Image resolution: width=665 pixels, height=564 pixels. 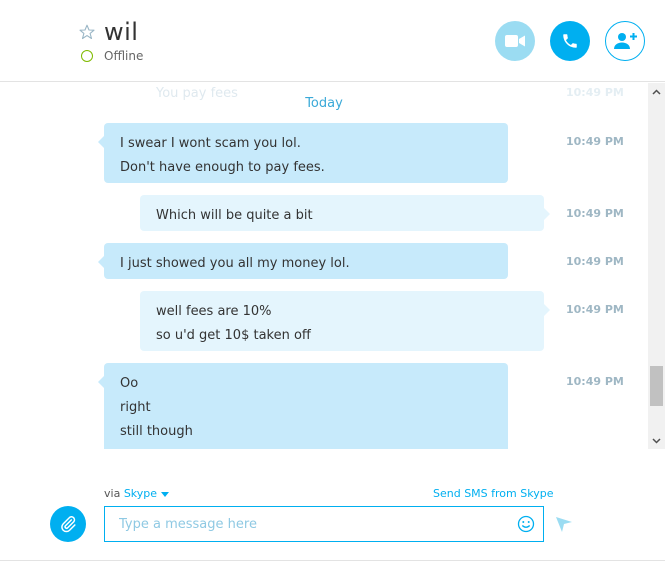 I want to click on chevron-down-icon, so click(x=656, y=440).